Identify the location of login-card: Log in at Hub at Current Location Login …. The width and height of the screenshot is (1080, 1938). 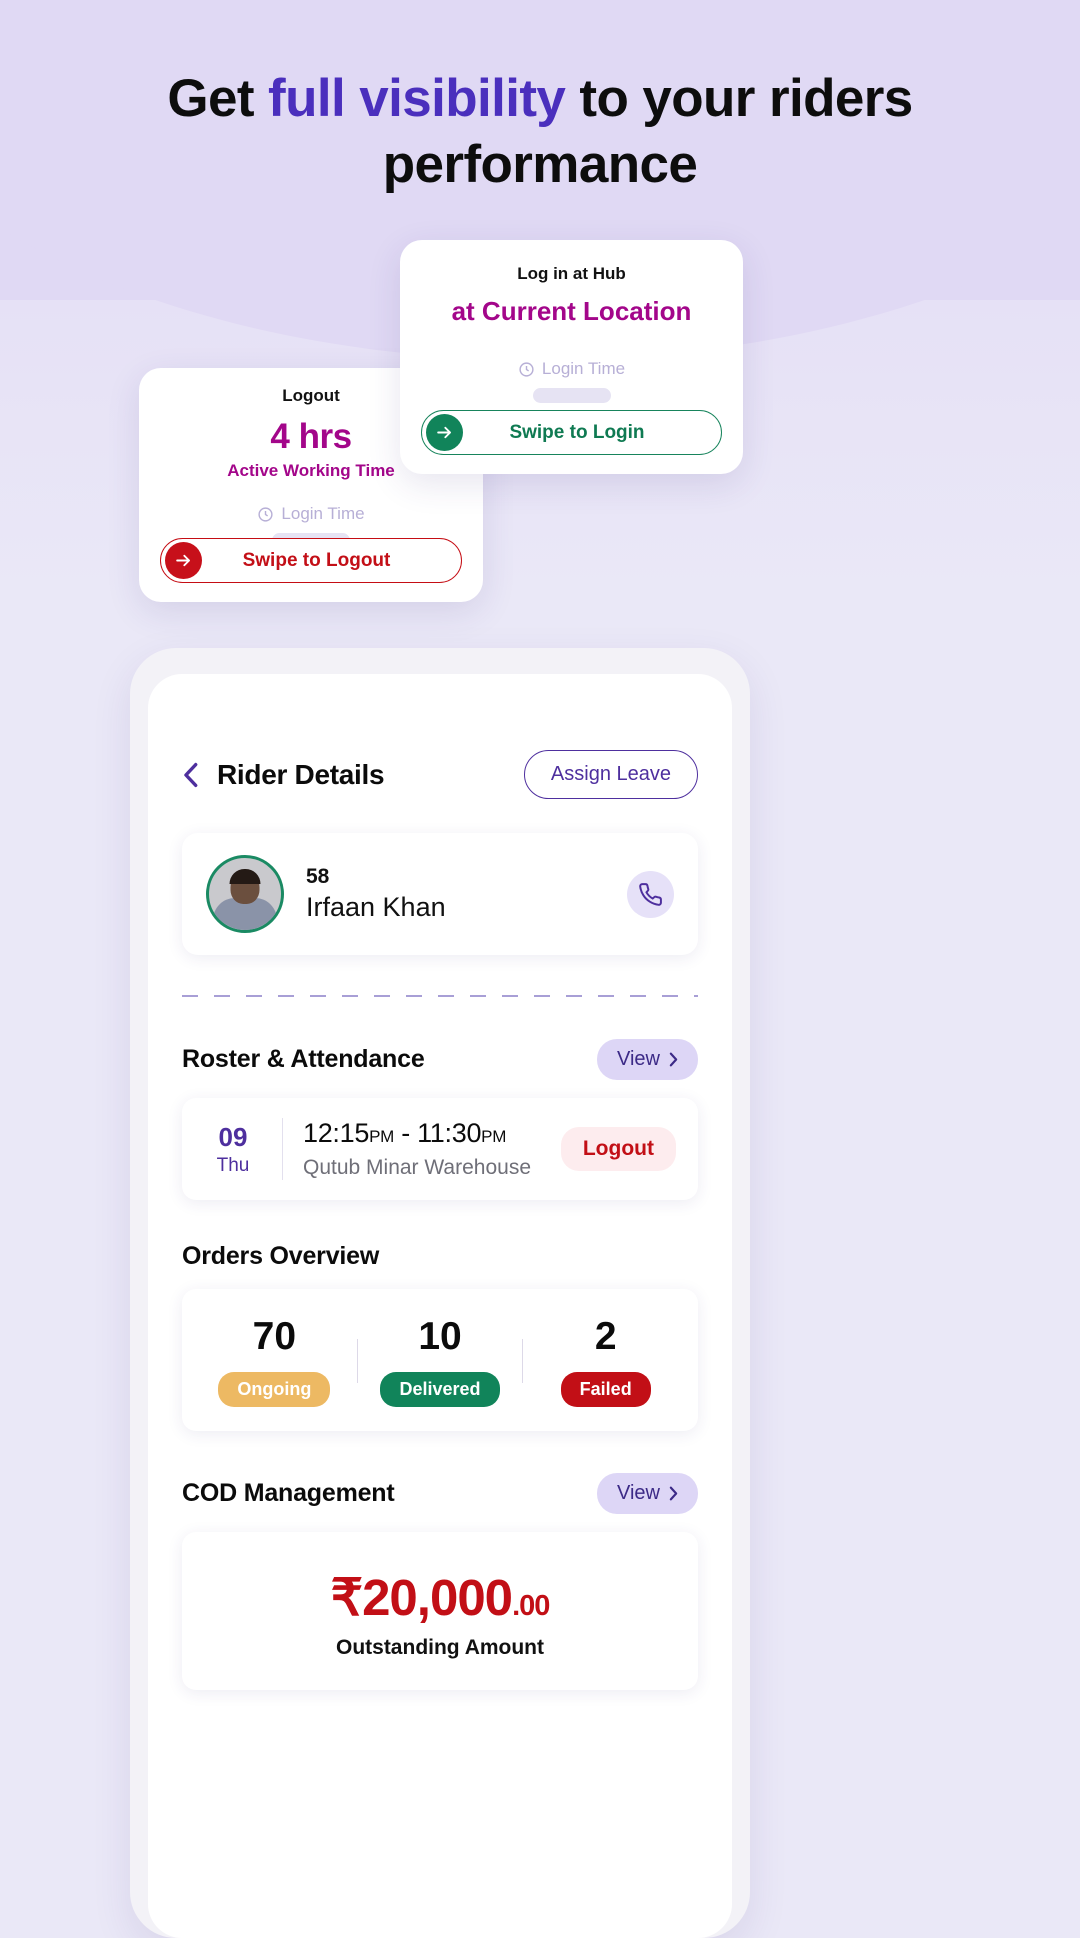
(571, 357).